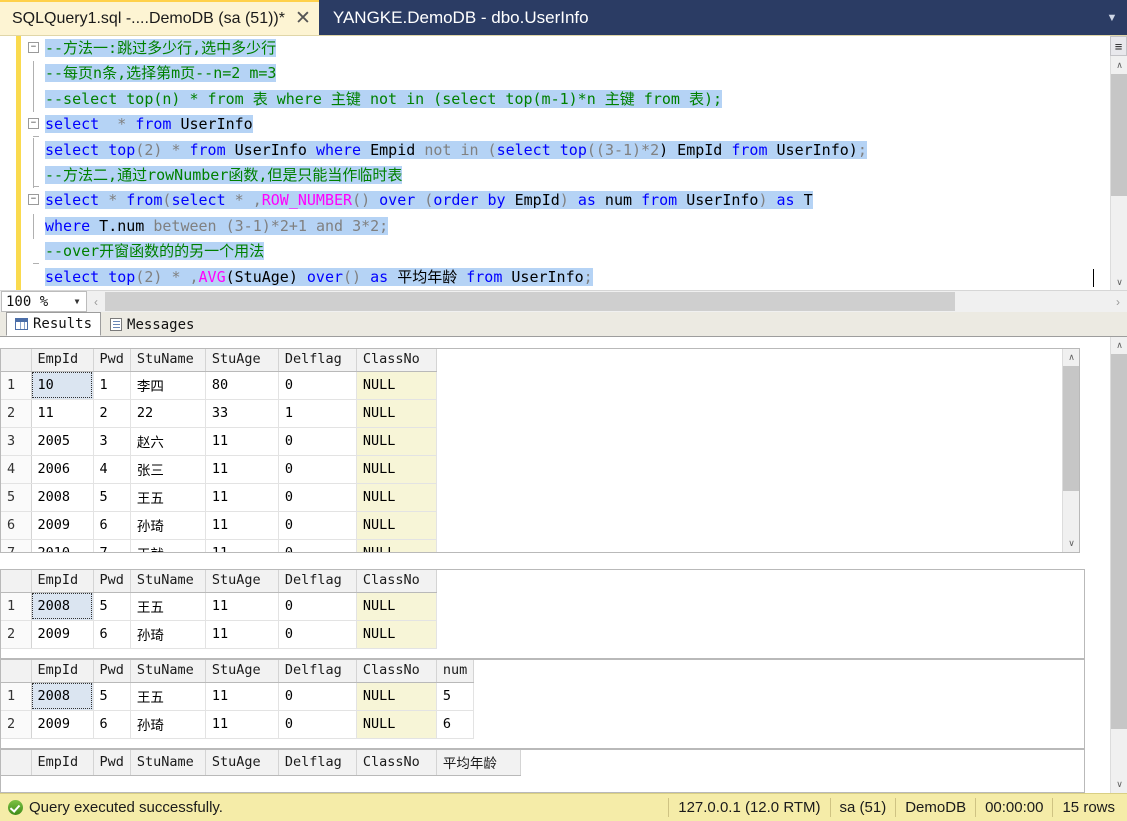  What do you see at coordinates (242, 385) in the screenshot?
I see `table-cell: 80` at bounding box center [242, 385].